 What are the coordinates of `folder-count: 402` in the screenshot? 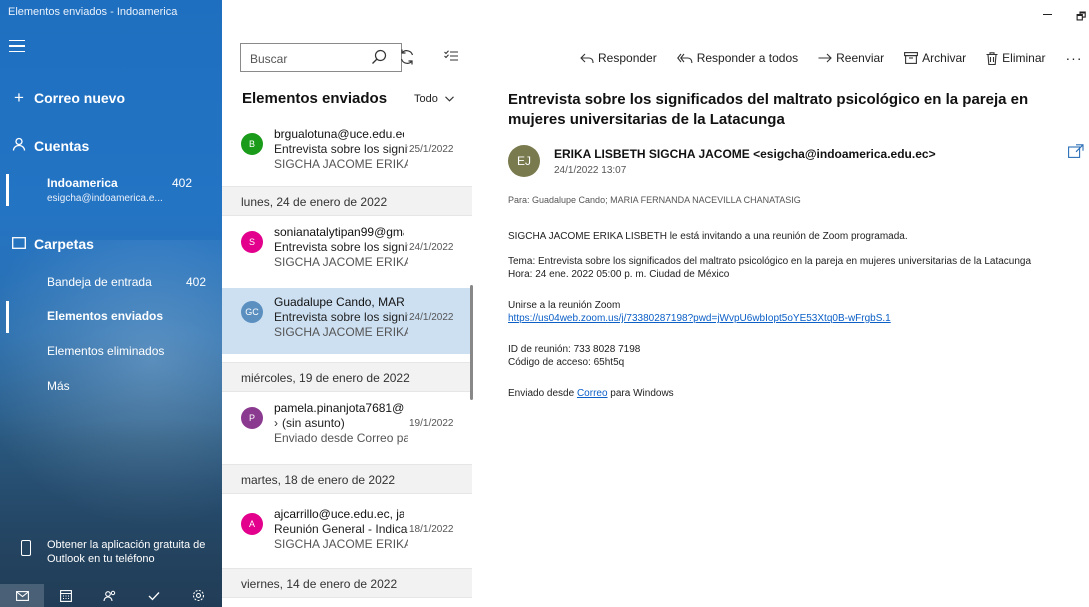 It's located at (196, 282).